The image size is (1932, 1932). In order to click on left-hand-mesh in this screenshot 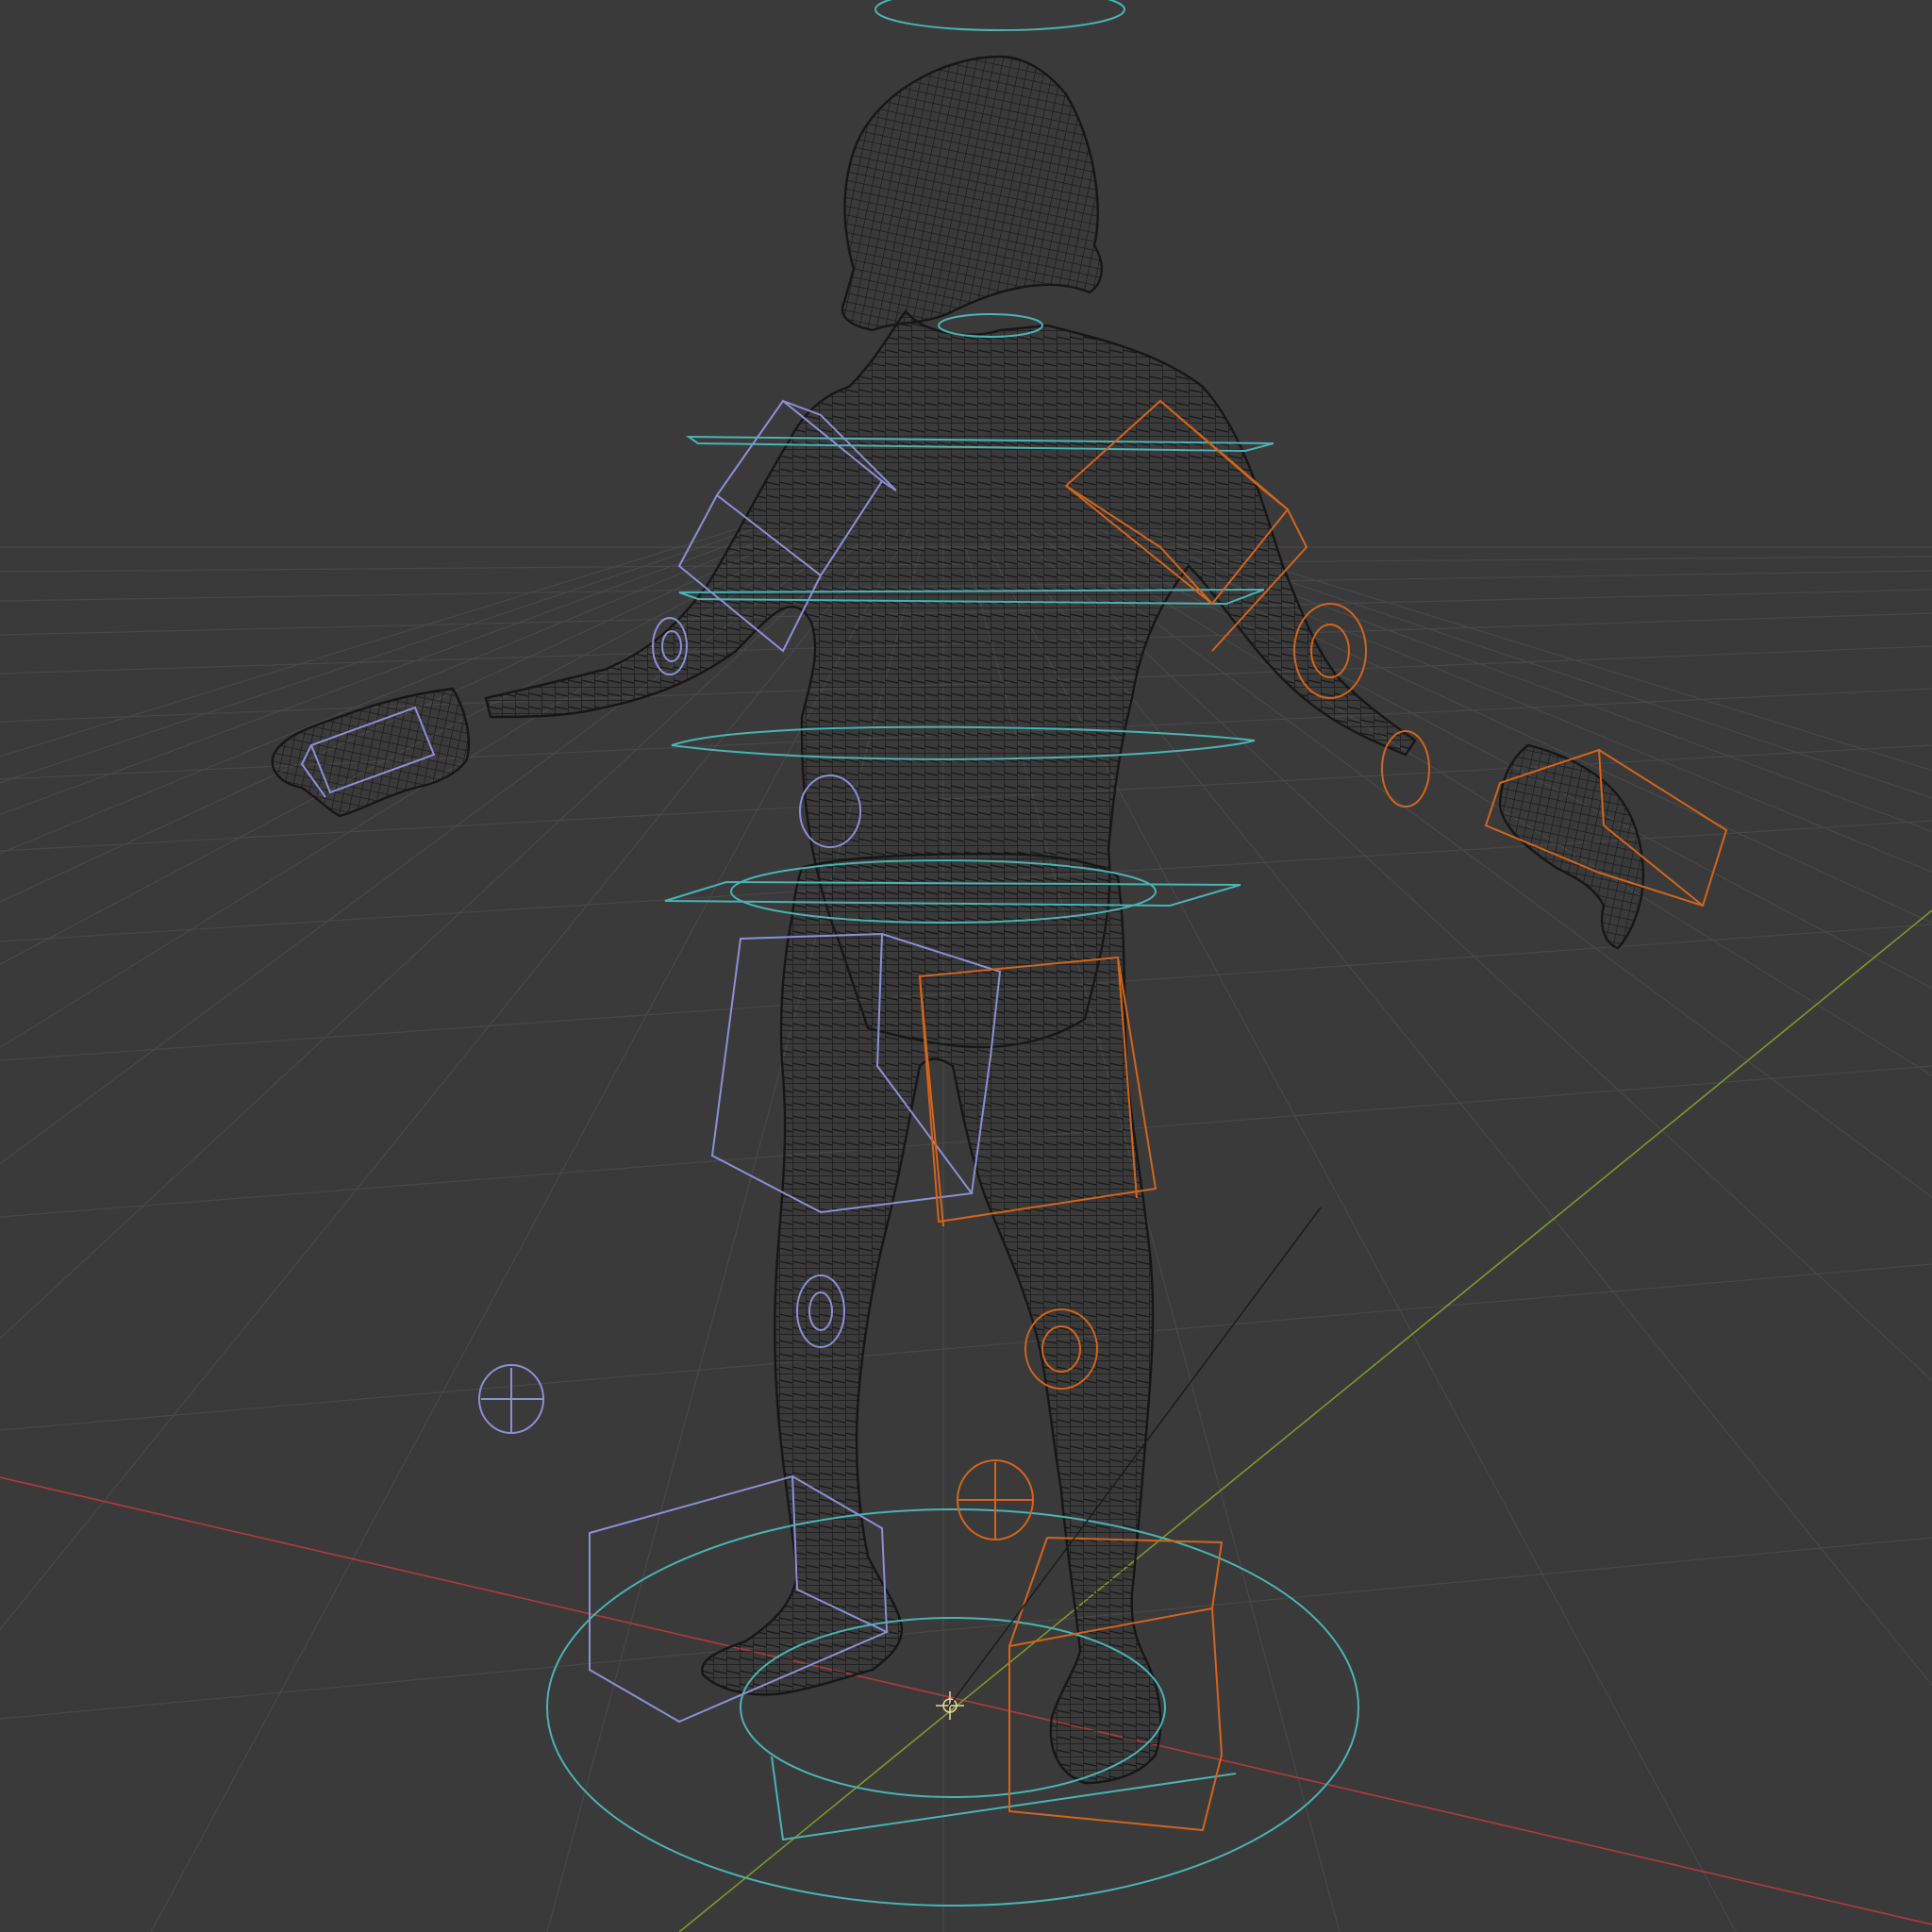, I will do `click(371, 752)`.